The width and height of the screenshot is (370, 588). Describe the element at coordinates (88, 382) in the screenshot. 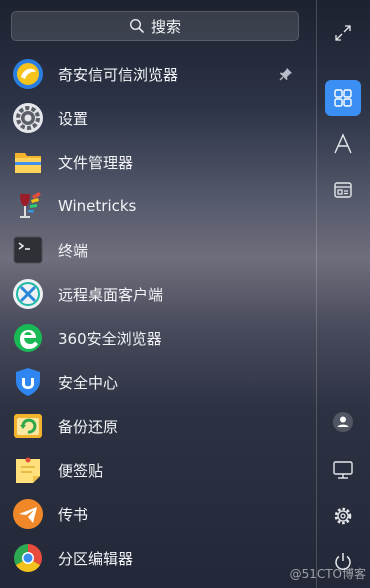

I see `app-label: 安全中心` at that location.